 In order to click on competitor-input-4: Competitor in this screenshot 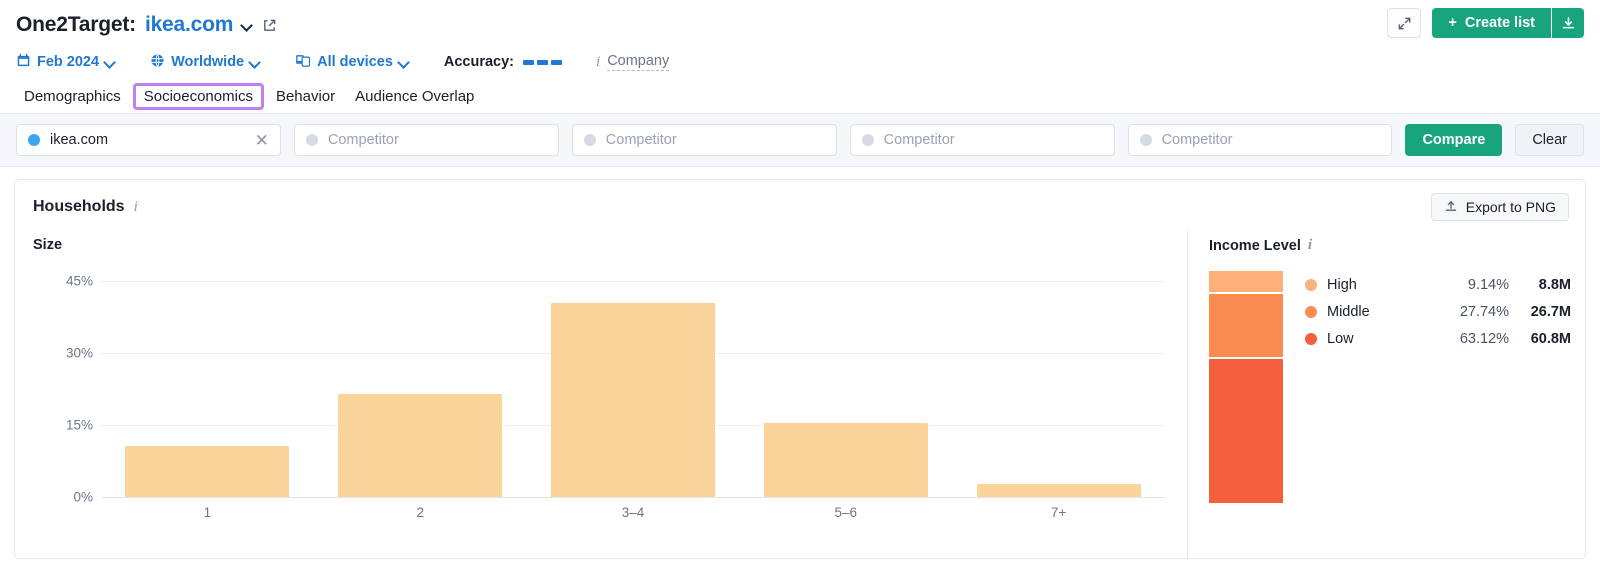, I will do `click(1260, 140)`.